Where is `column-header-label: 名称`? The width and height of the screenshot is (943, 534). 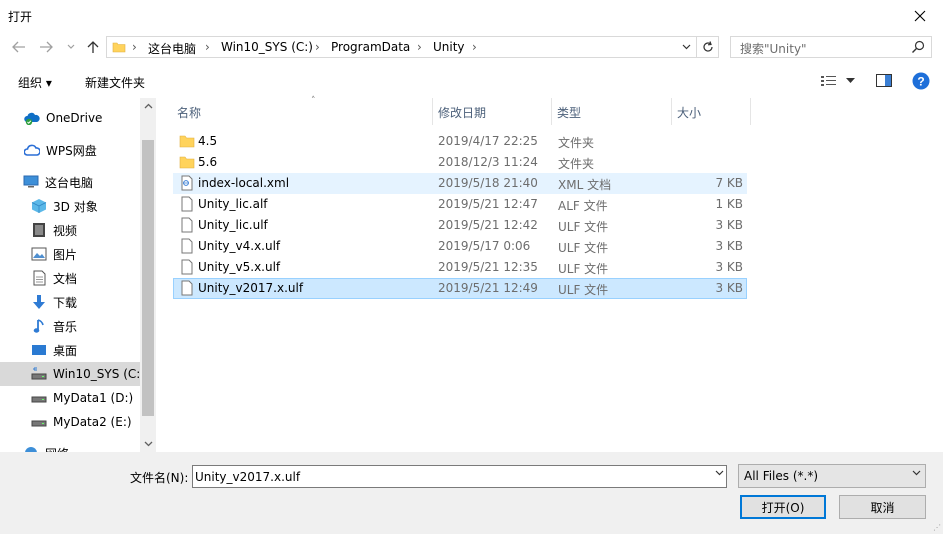
column-header-label: 名称 is located at coordinates (189, 113).